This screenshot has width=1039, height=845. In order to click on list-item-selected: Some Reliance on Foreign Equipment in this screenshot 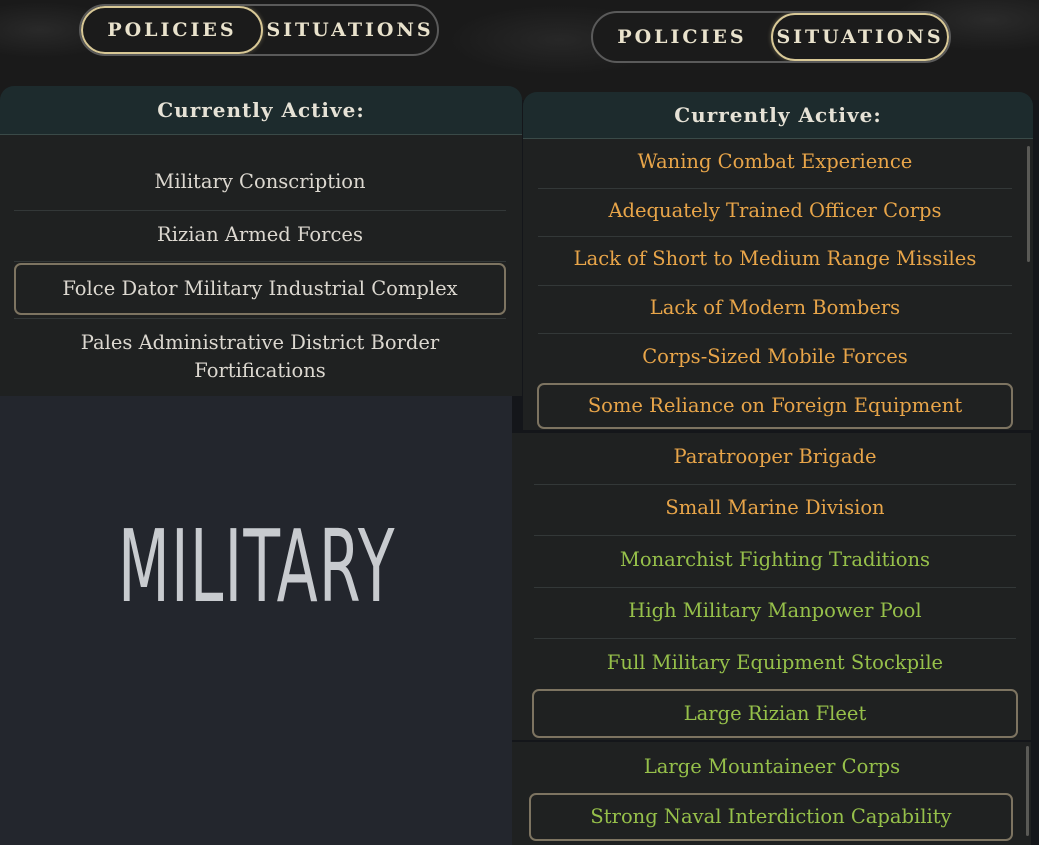, I will do `click(775, 406)`.